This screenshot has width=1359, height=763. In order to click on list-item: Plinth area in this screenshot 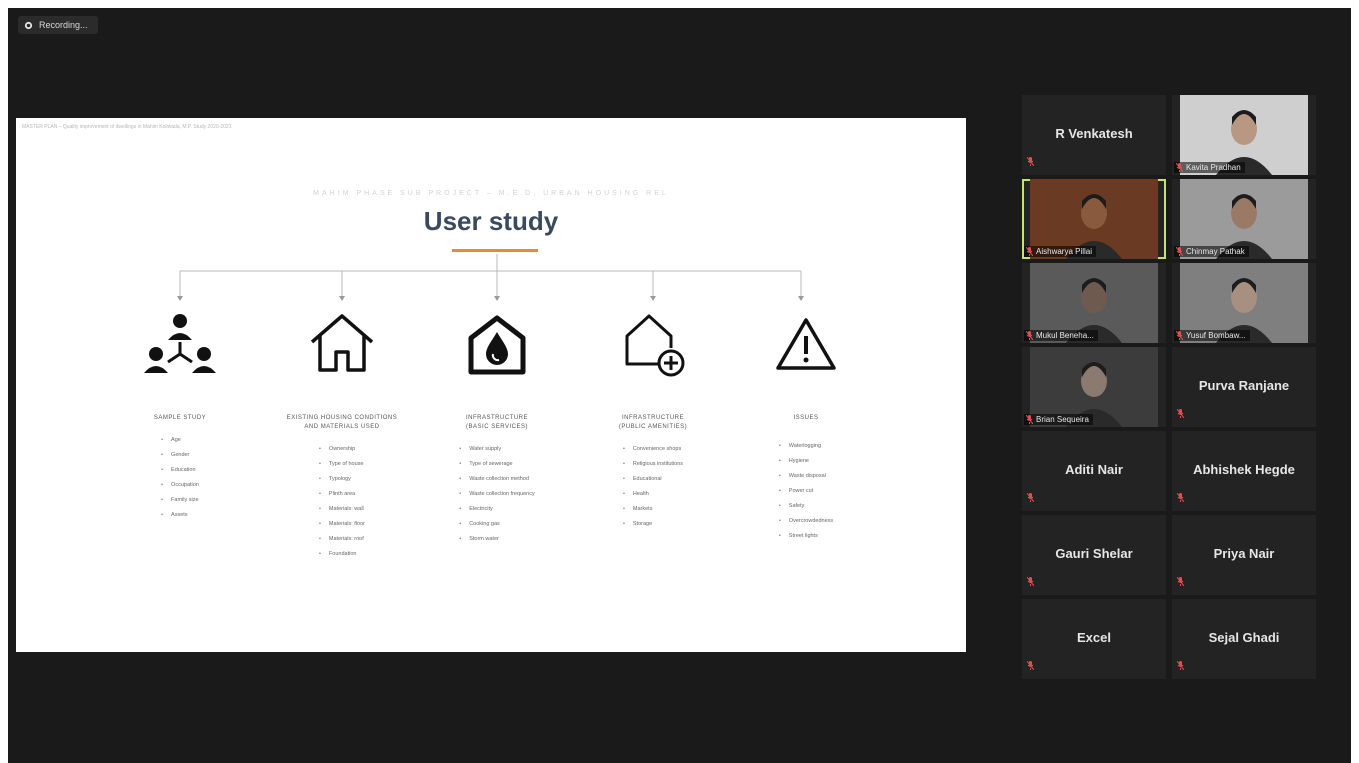, I will do `click(342, 494)`.